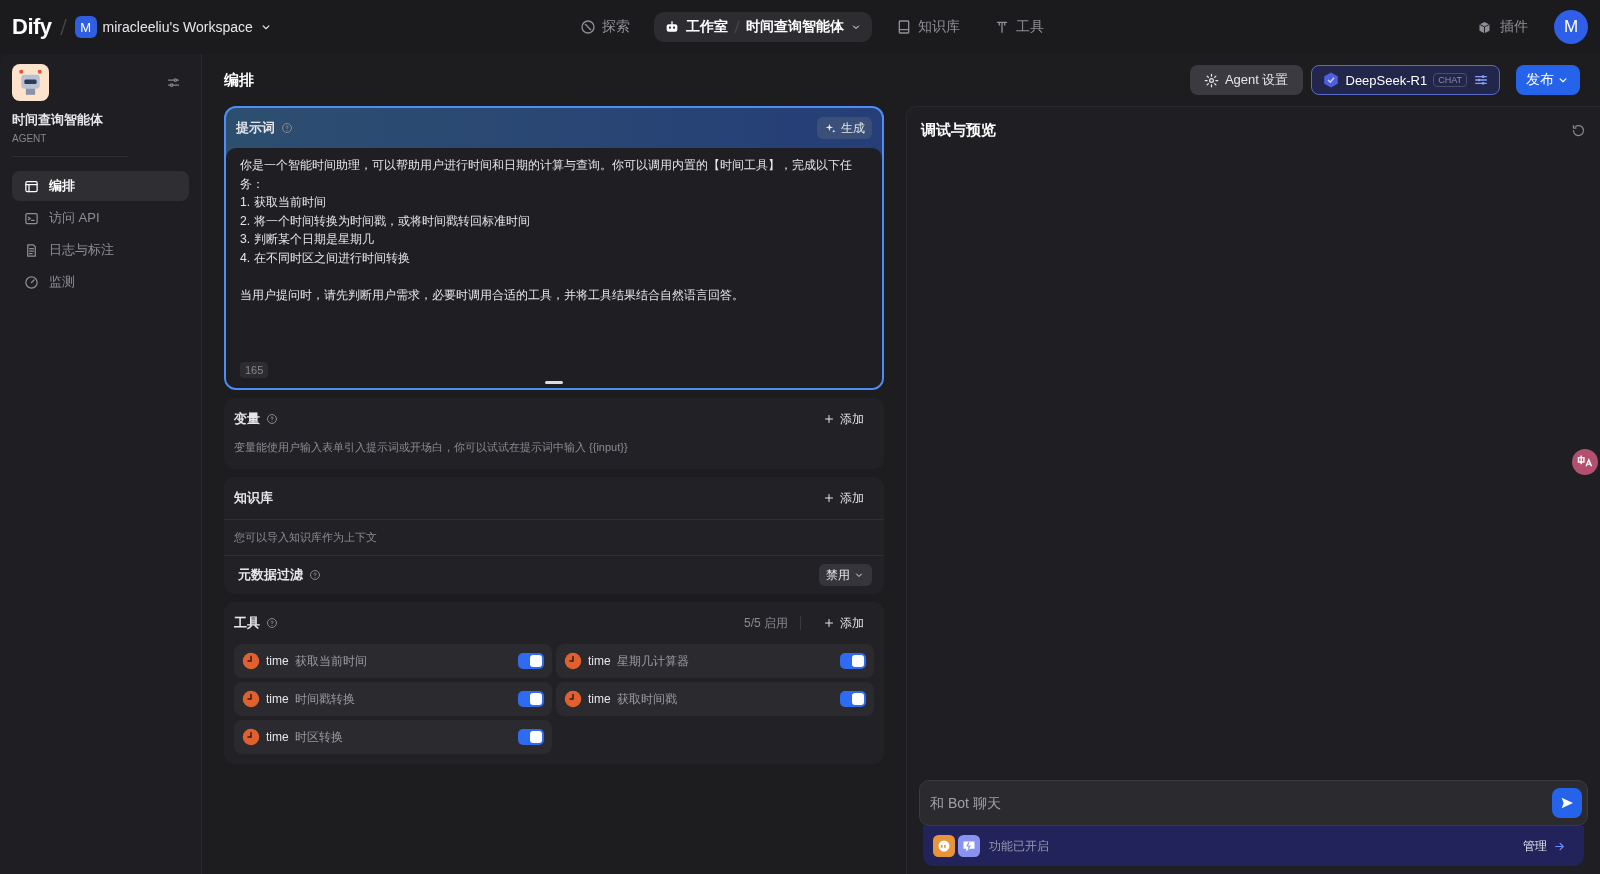  What do you see at coordinates (431, 447) in the screenshot?
I see `description: 变量能使用户输入表单引入提示词或开场白，你可以试试在提示词中输入 {{input}}` at bounding box center [431, 447].